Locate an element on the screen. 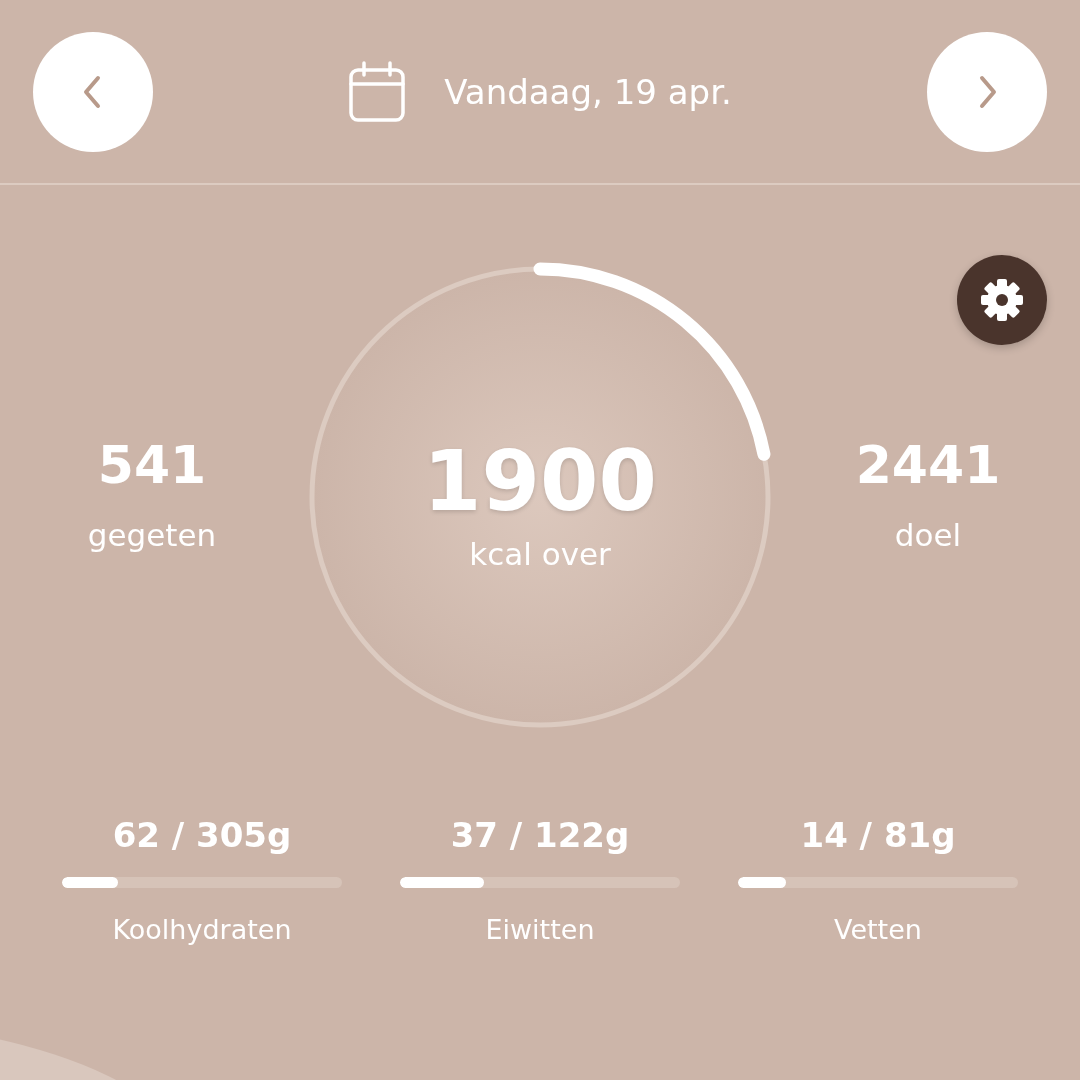  eaten-label: gegeten is located at coordinates (152, 535).